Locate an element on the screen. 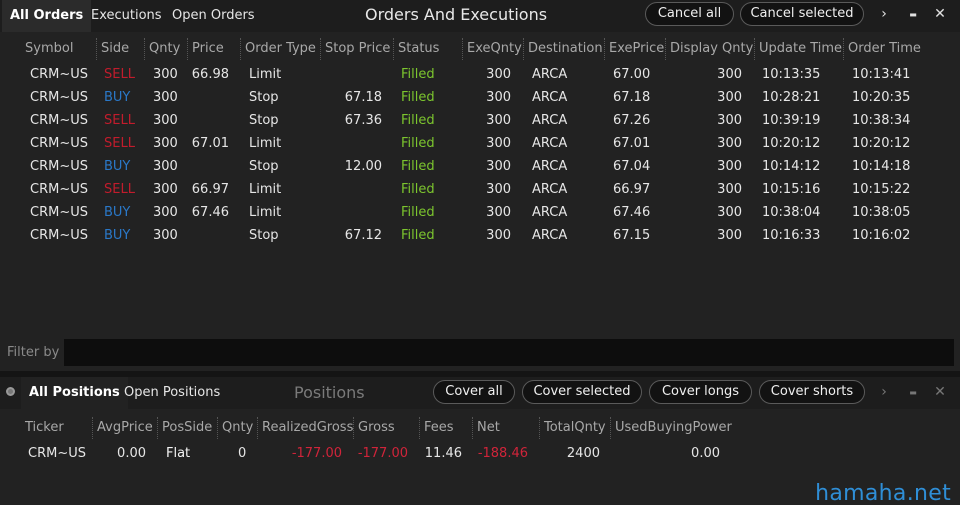 This screenshot has width=960, height=505. gross-cell: -177.00 is located at coordinates (382, 453).